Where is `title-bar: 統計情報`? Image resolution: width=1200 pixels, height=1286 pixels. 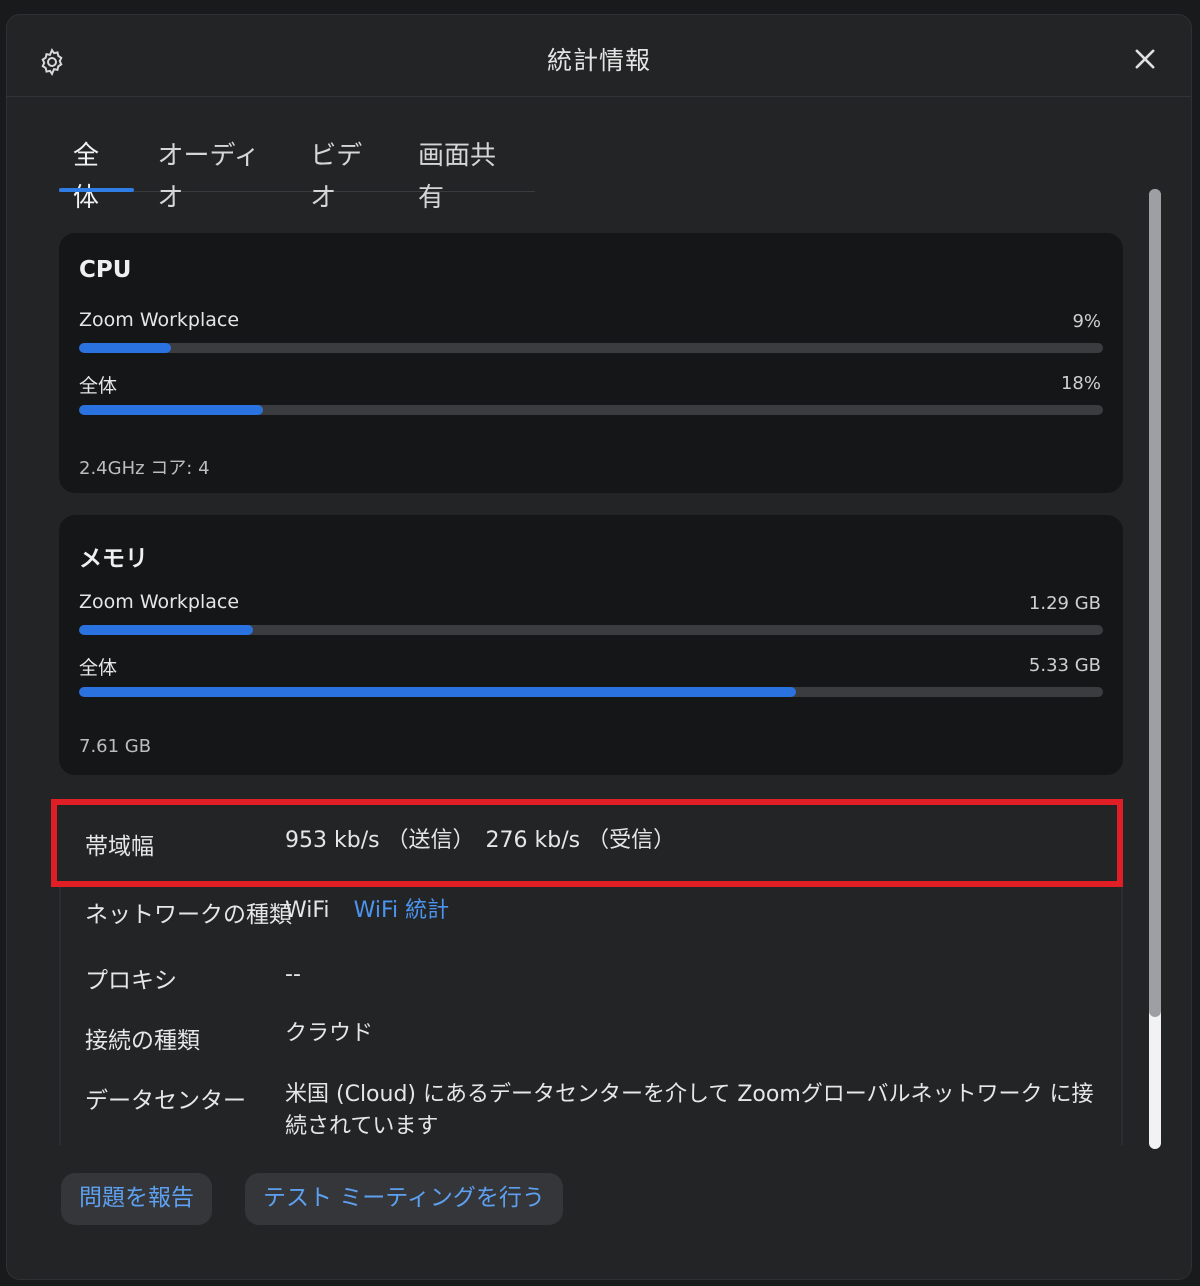
title-bar: 統計情報 is located at coordinates (599, 56).